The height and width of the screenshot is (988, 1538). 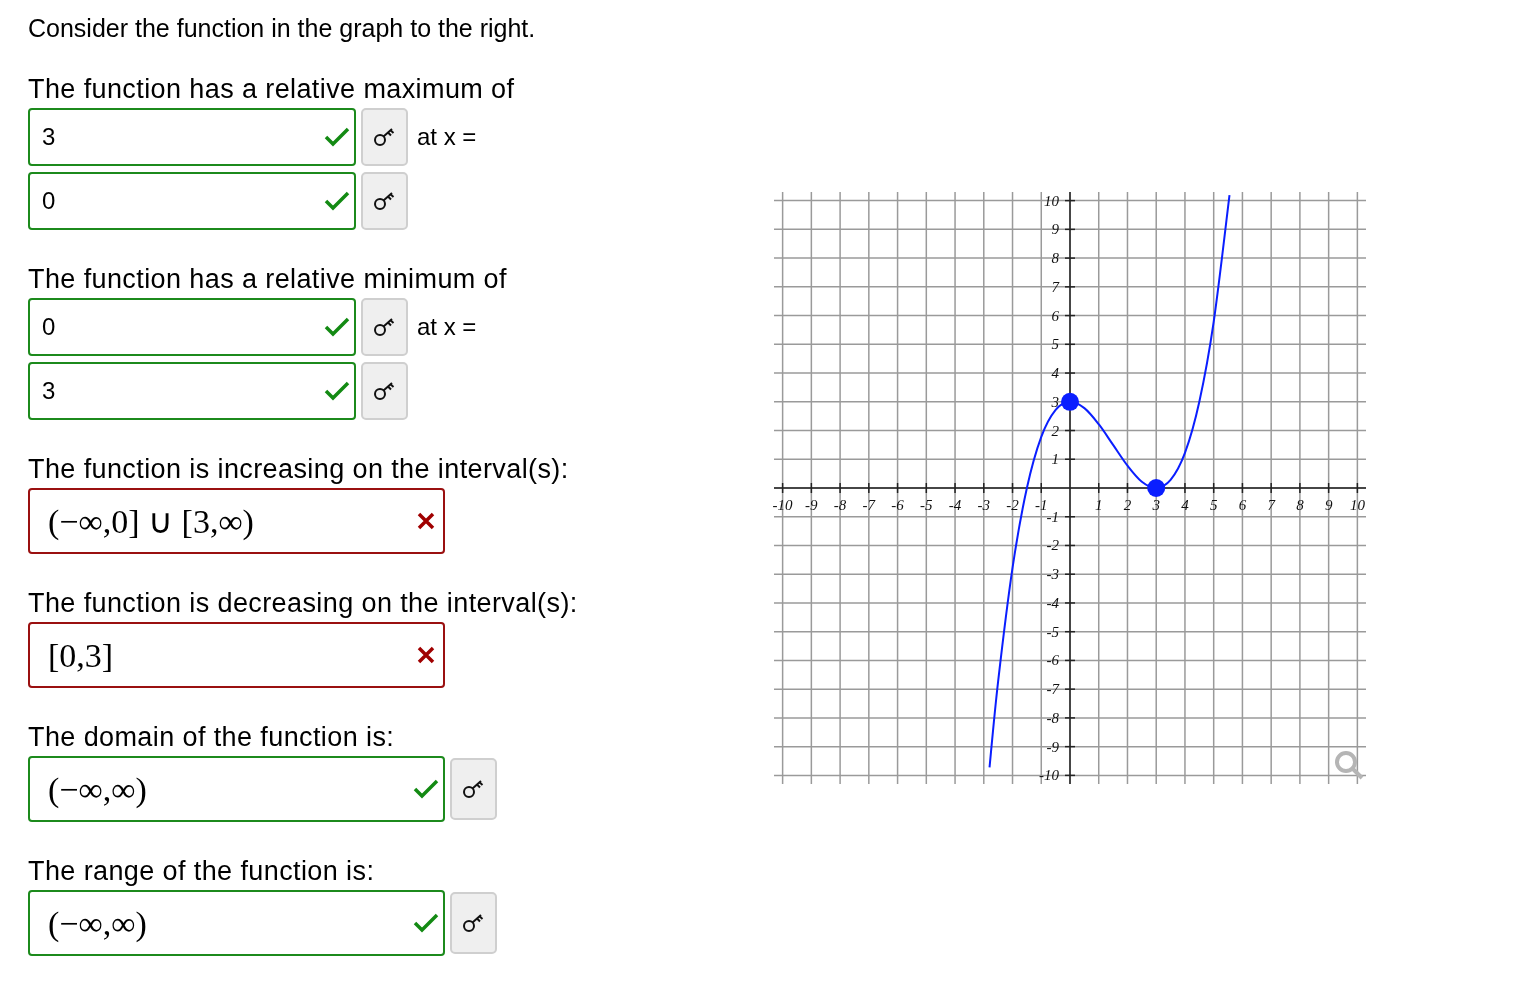 What do you see at coordinates (1055, 258) in the screenshot?
I see `y-tick-label: 8` at bounding box center [1055, 258].